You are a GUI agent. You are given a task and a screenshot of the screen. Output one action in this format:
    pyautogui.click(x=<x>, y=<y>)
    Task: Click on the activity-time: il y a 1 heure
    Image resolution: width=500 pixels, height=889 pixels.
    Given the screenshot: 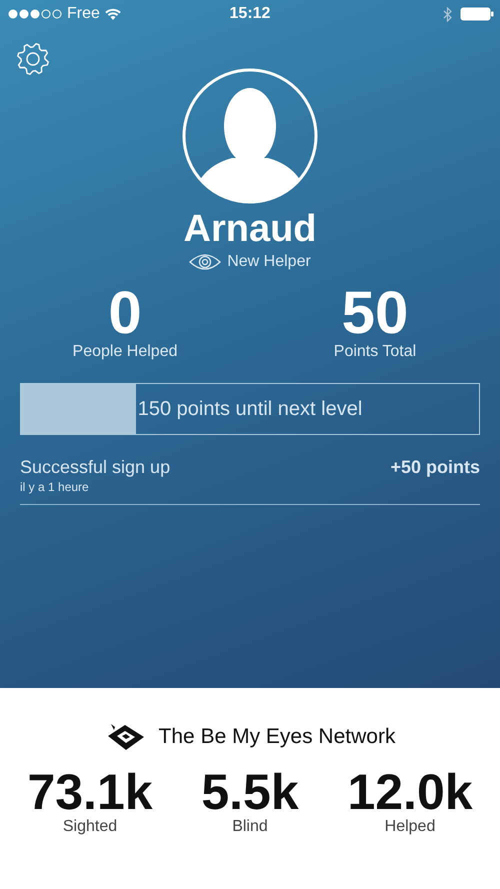 What is the action you would take?
    pyautogui.click(x=55, y=487)
    